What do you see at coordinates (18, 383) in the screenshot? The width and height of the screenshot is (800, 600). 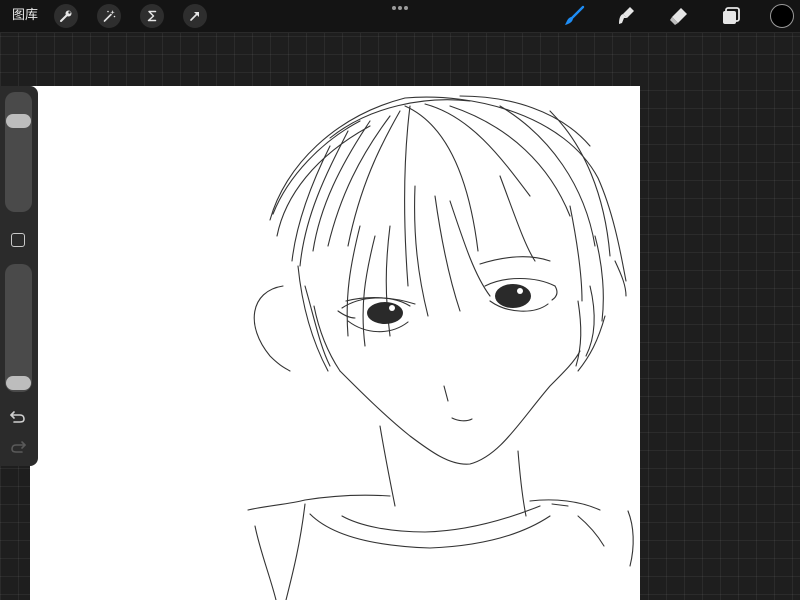 I see `opacity-handle` at bounding box center [18, 383].